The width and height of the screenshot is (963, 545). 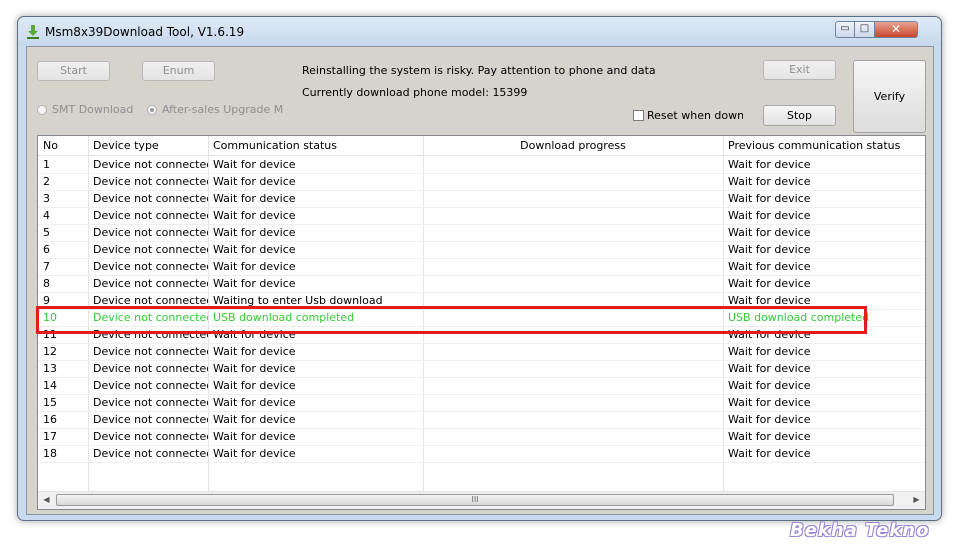 What do you see at coordinates (148, 145) in the screenshot?
I see `header-device-type: Device type` at bounding box center [148, 145].